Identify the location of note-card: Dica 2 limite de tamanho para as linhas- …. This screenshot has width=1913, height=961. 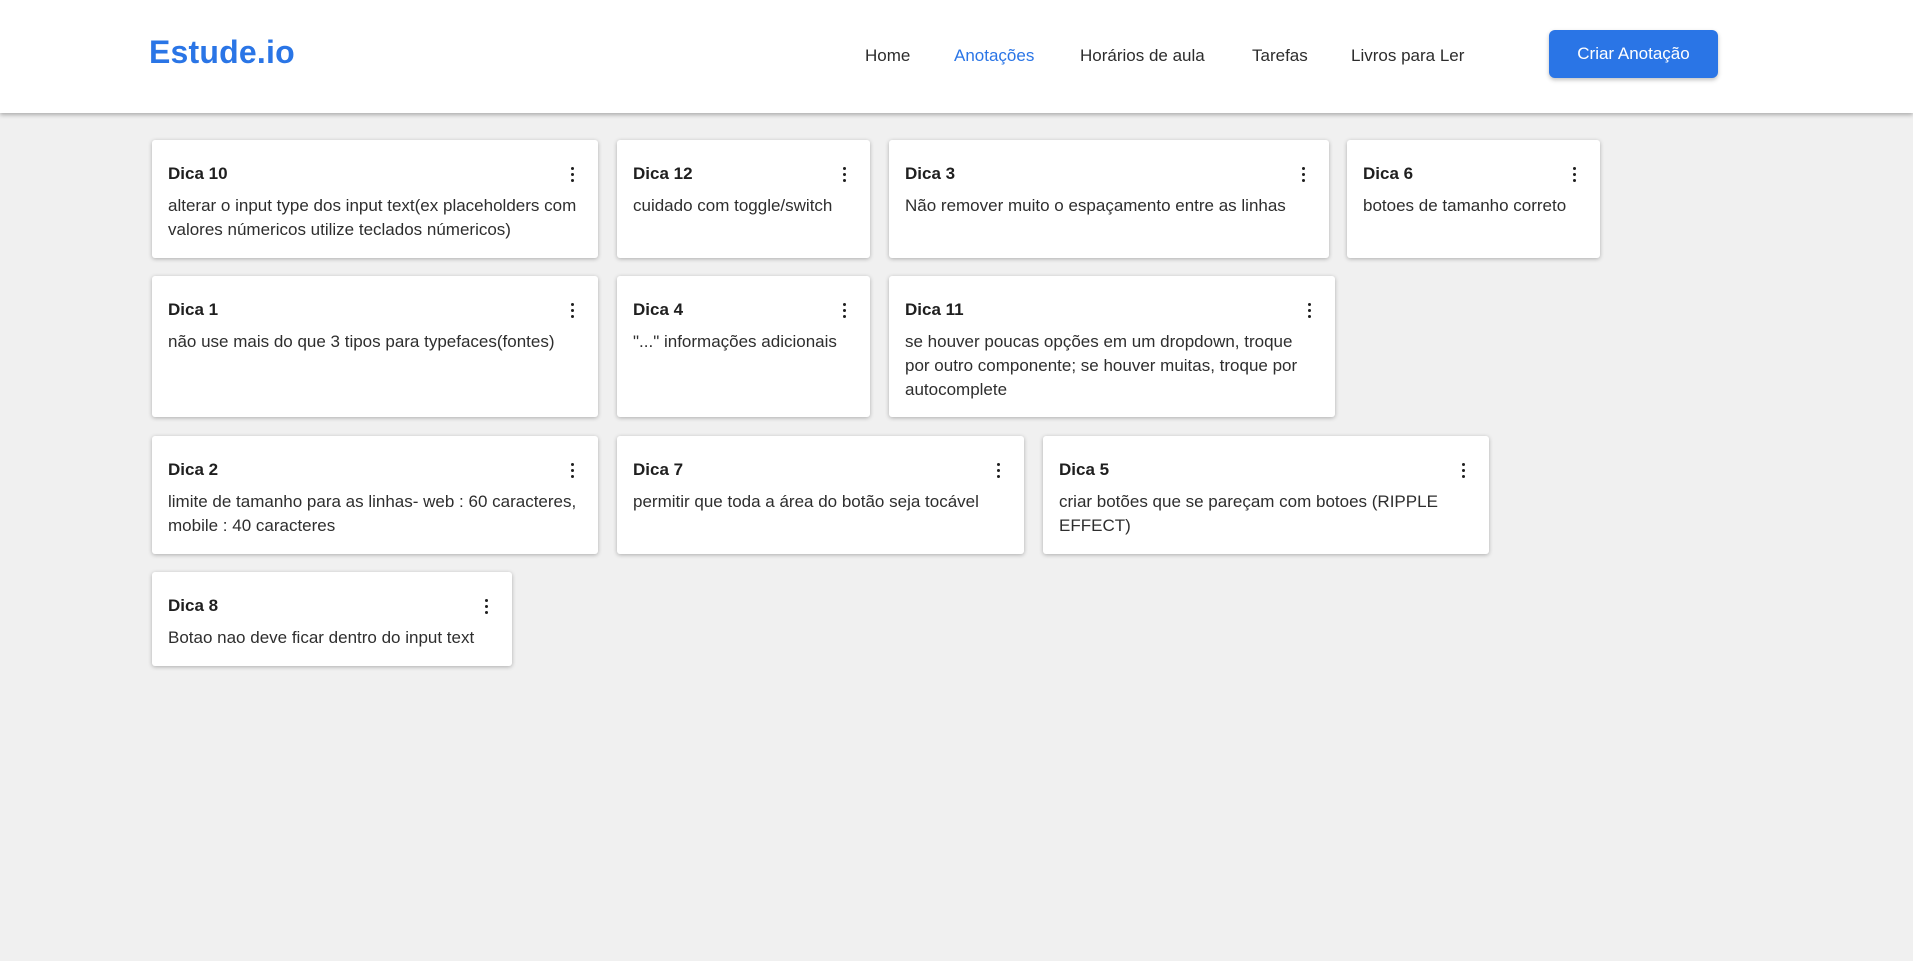
(375, 495).